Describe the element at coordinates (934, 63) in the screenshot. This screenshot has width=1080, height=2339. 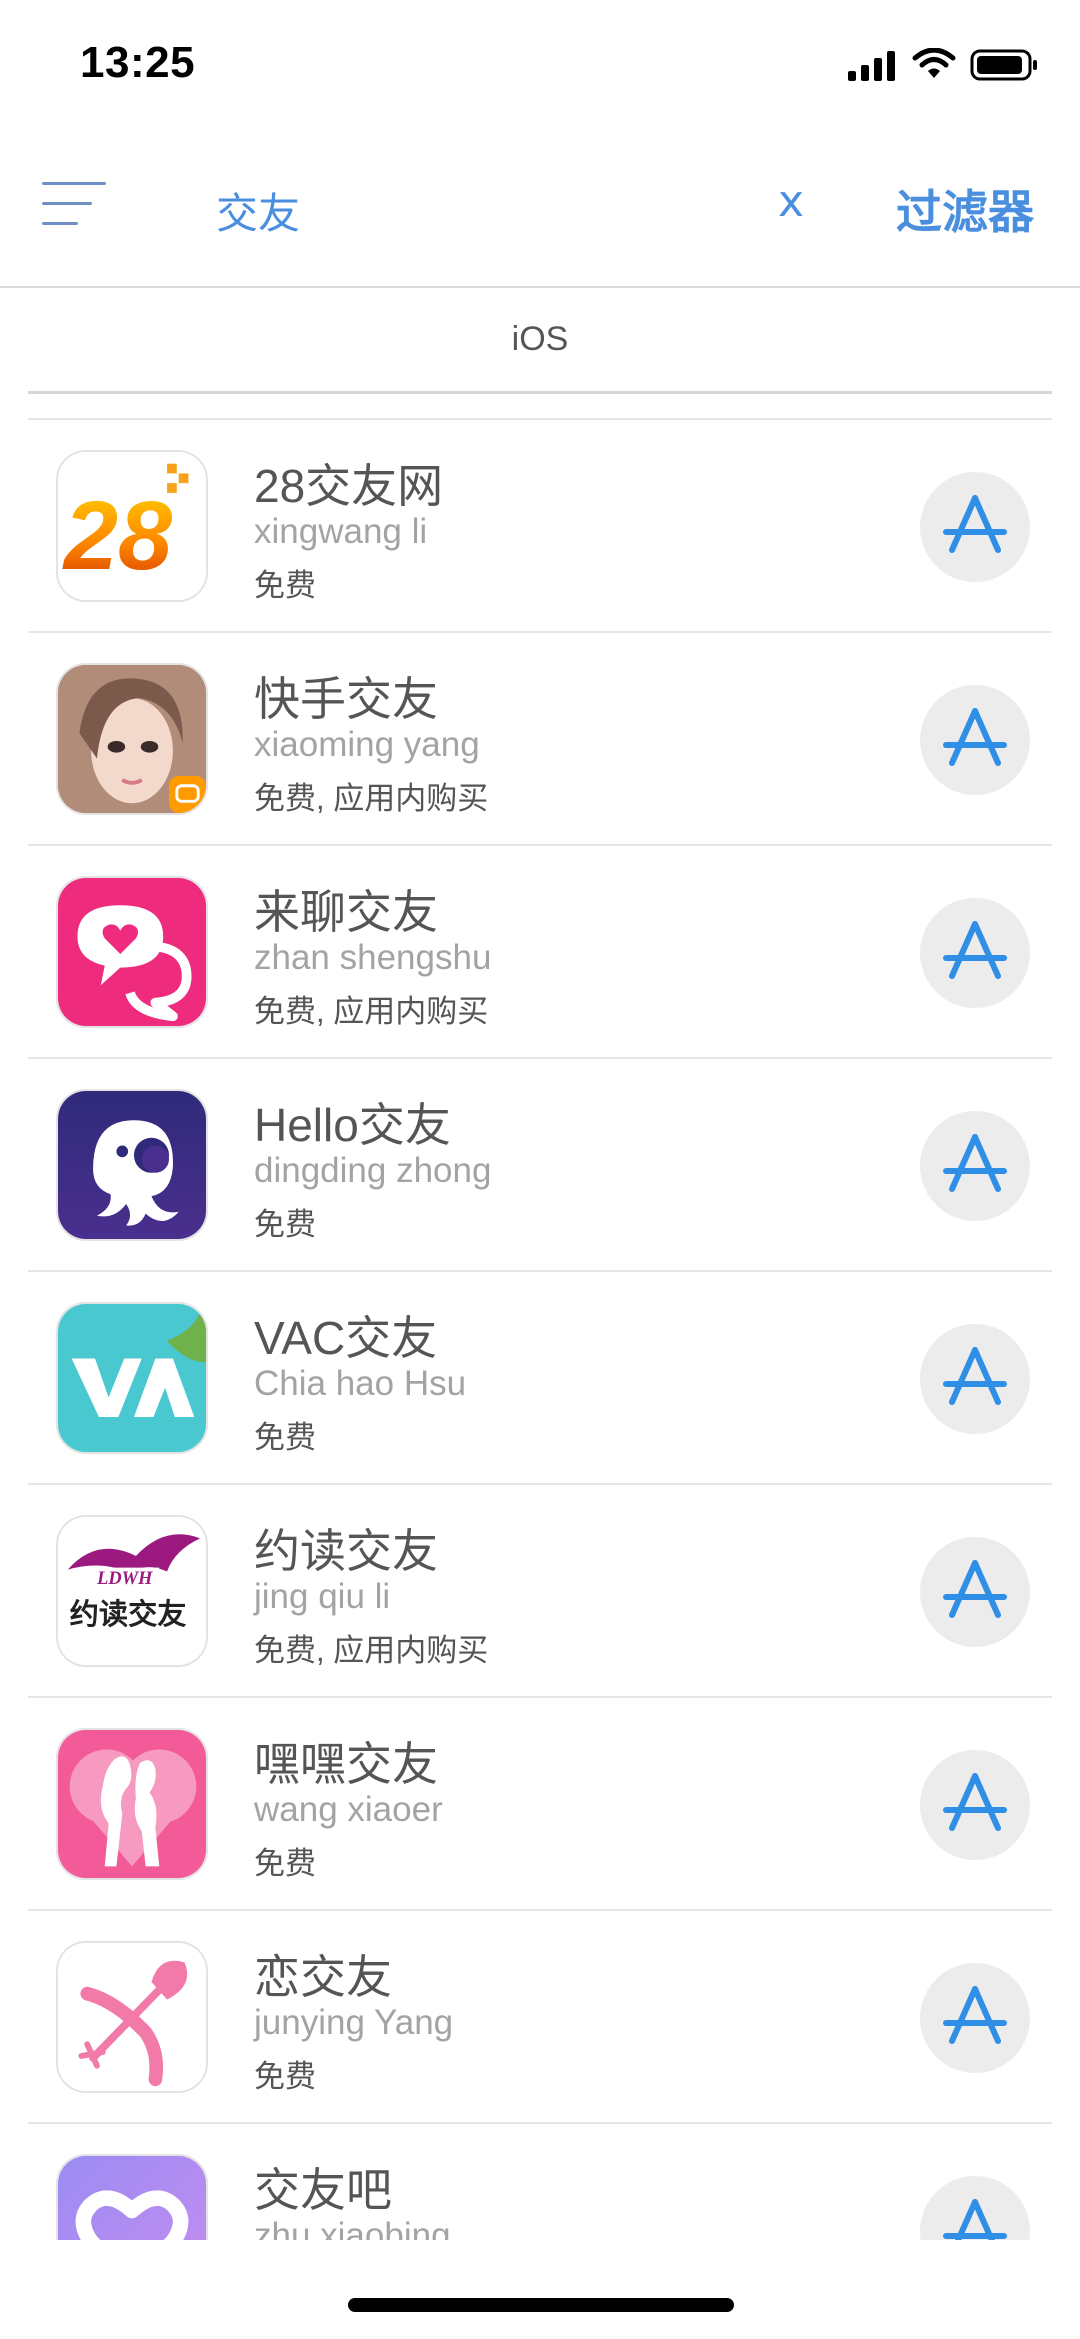
I see `wifi-icon` at that location.